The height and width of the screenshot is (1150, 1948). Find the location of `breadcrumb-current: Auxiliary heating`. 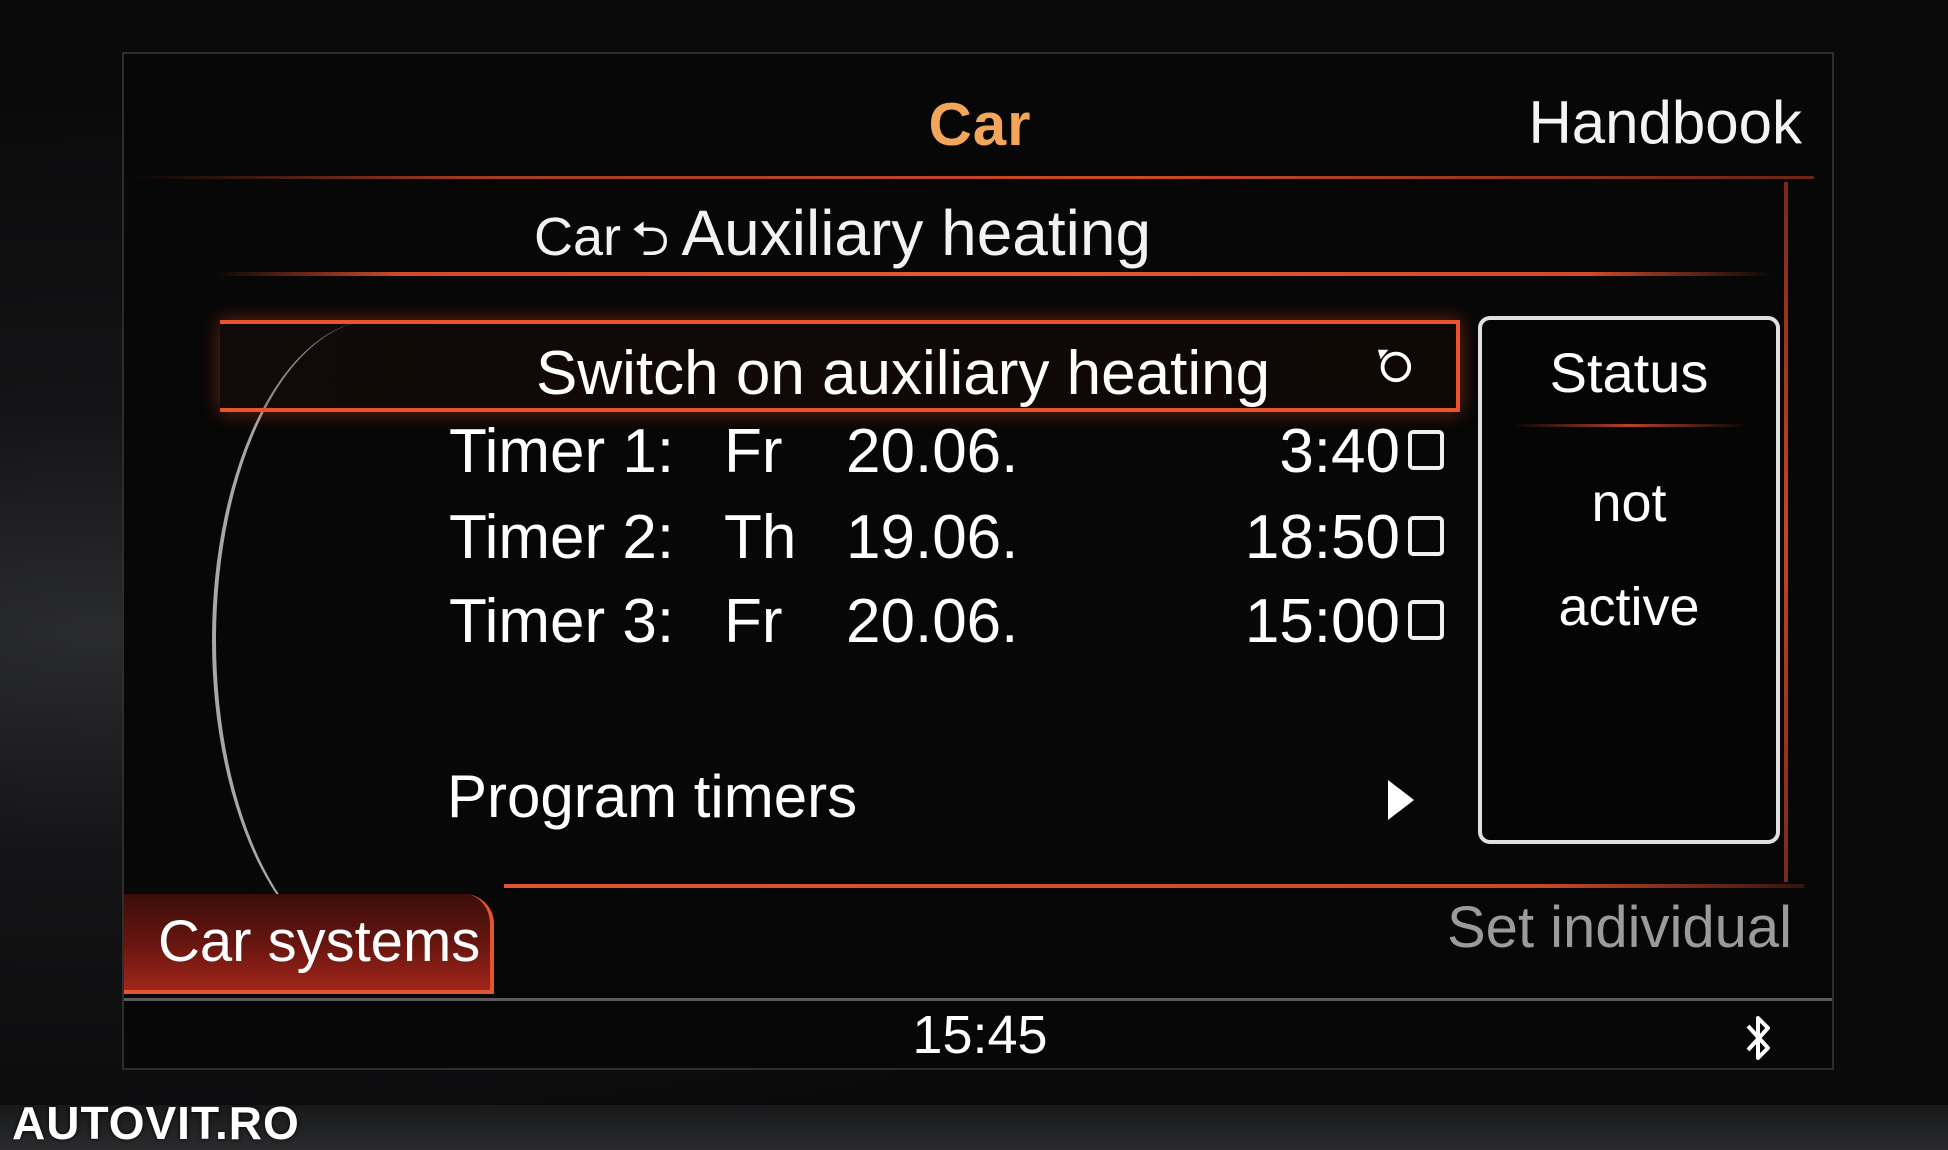

breadcrumb-current: Auxiliary heating is located at coordinates (916, 233).